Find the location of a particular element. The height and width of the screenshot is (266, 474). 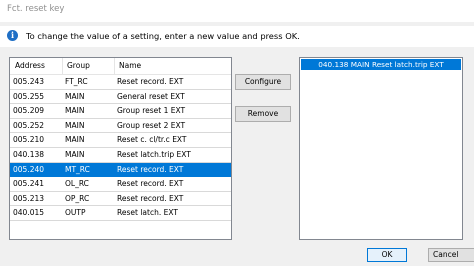

window-title: Fct. reset key is located at coordinates (36, 9).